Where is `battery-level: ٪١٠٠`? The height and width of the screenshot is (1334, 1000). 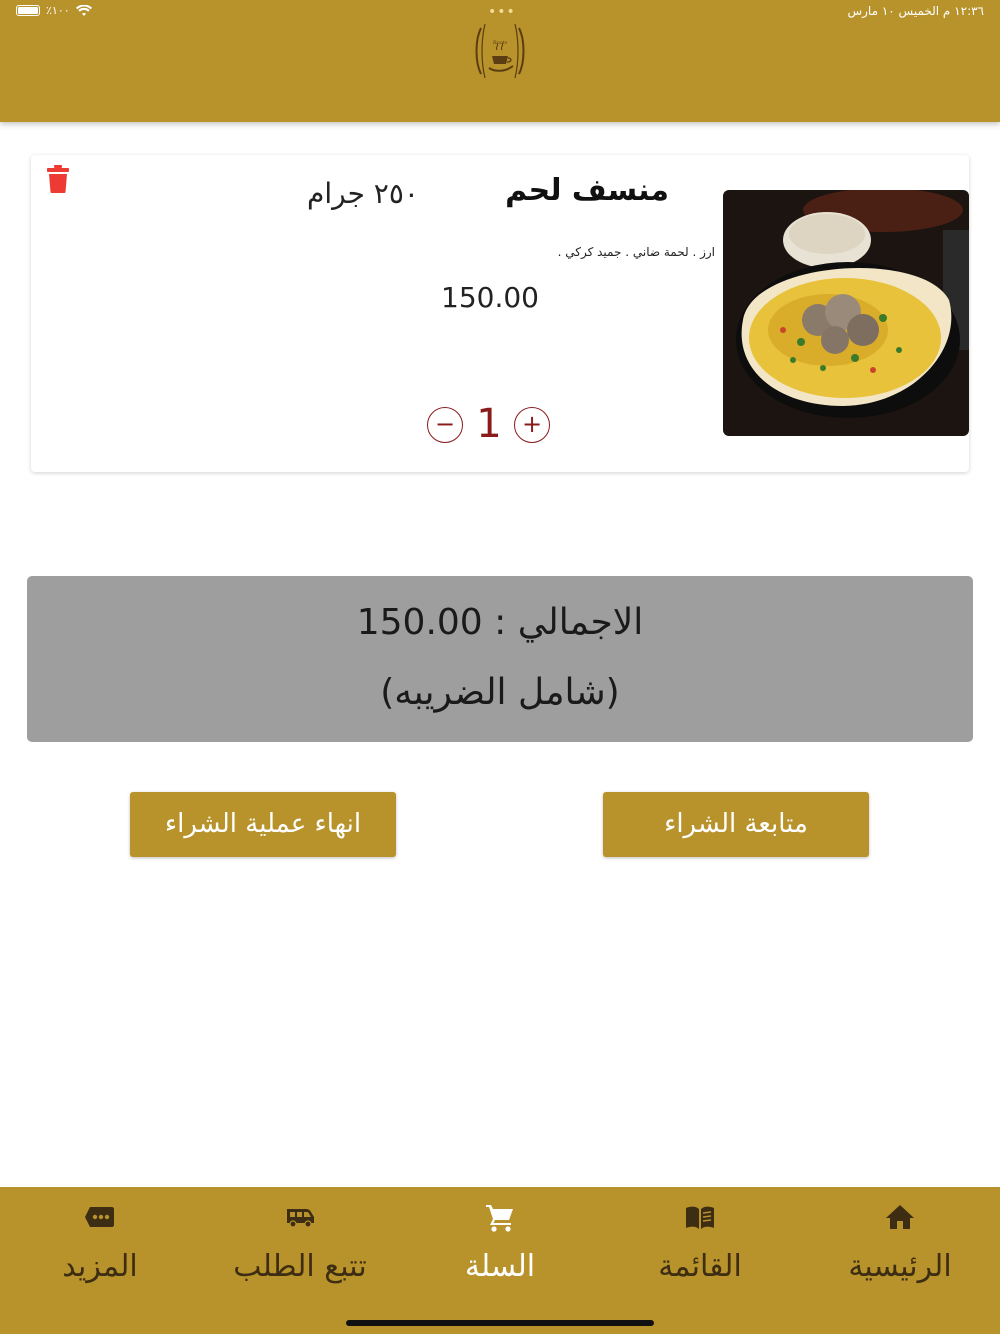 battery-level: ٪١٠٠ is located at coordinates (58, 10).